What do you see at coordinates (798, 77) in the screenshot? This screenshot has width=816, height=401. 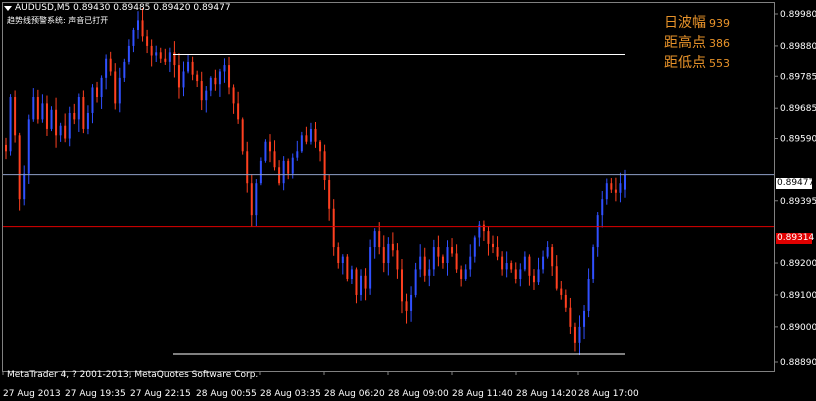 I see `y-tick-label: 0.89785` at bounding box center [798, 77].